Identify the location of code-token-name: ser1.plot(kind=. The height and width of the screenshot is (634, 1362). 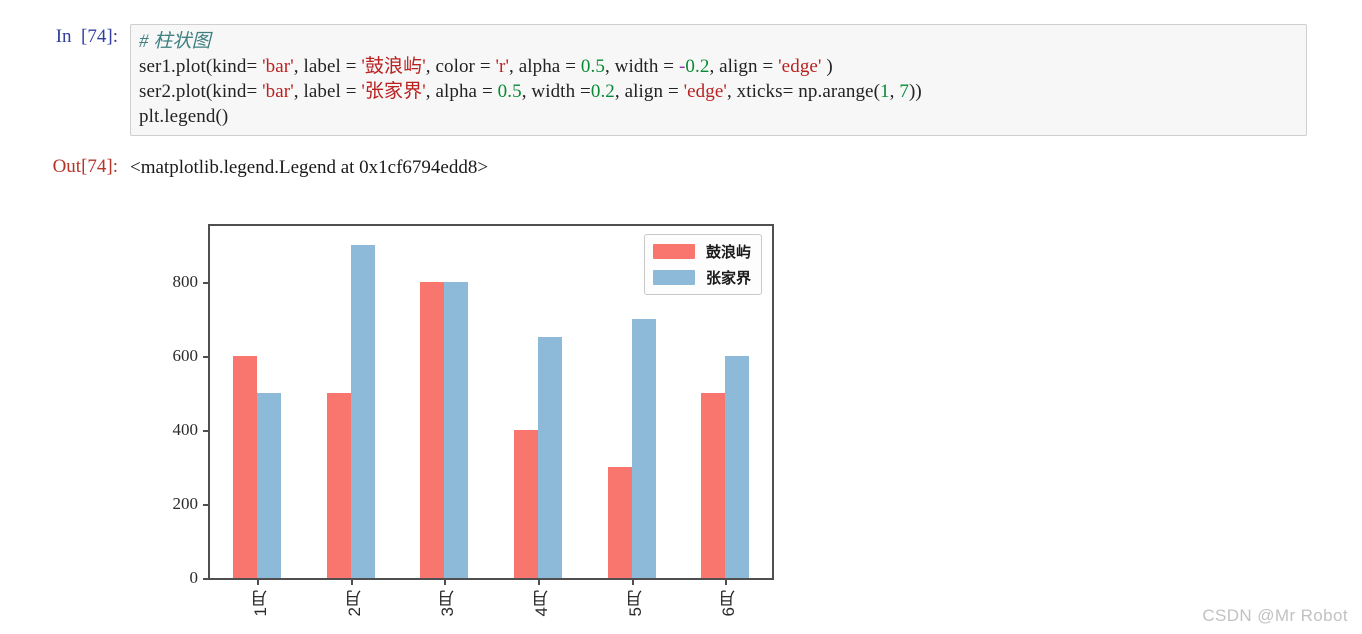
(201, 66).